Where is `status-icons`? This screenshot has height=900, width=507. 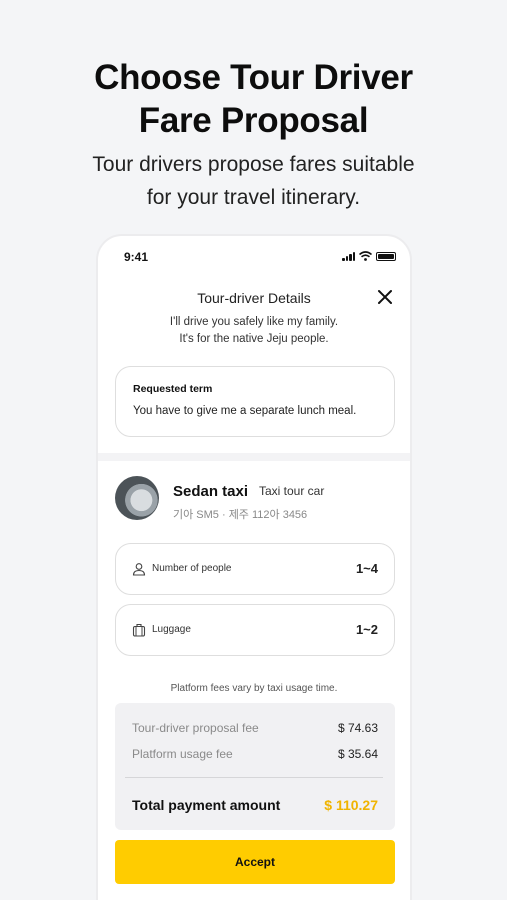 status-icons is located at coordinates (369, 256).